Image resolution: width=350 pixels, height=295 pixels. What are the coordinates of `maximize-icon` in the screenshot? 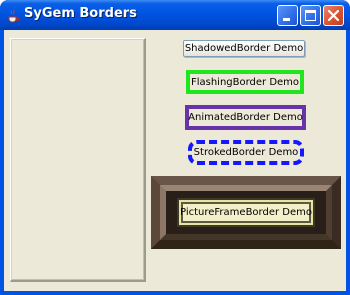 It's located at (310, 15).